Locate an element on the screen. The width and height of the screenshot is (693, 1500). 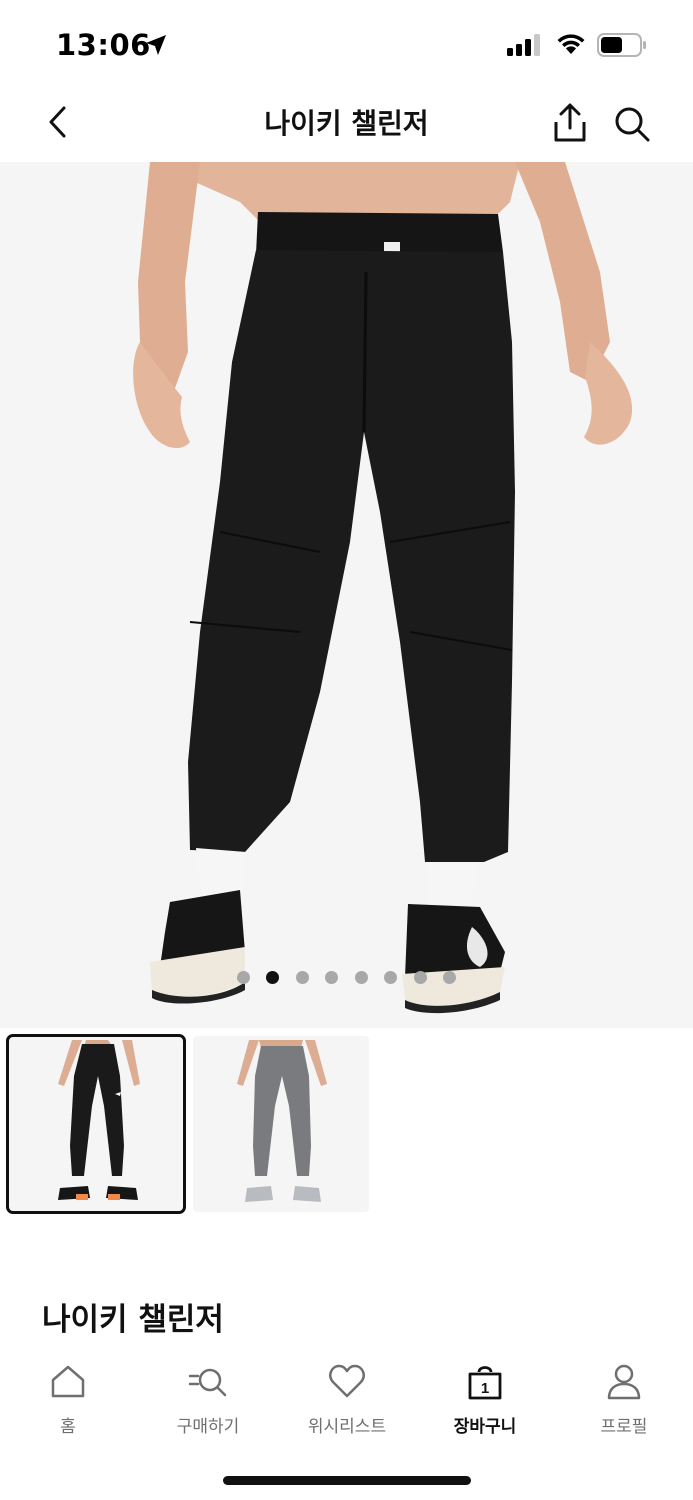
share-icon is located at coordinates (570, 122).